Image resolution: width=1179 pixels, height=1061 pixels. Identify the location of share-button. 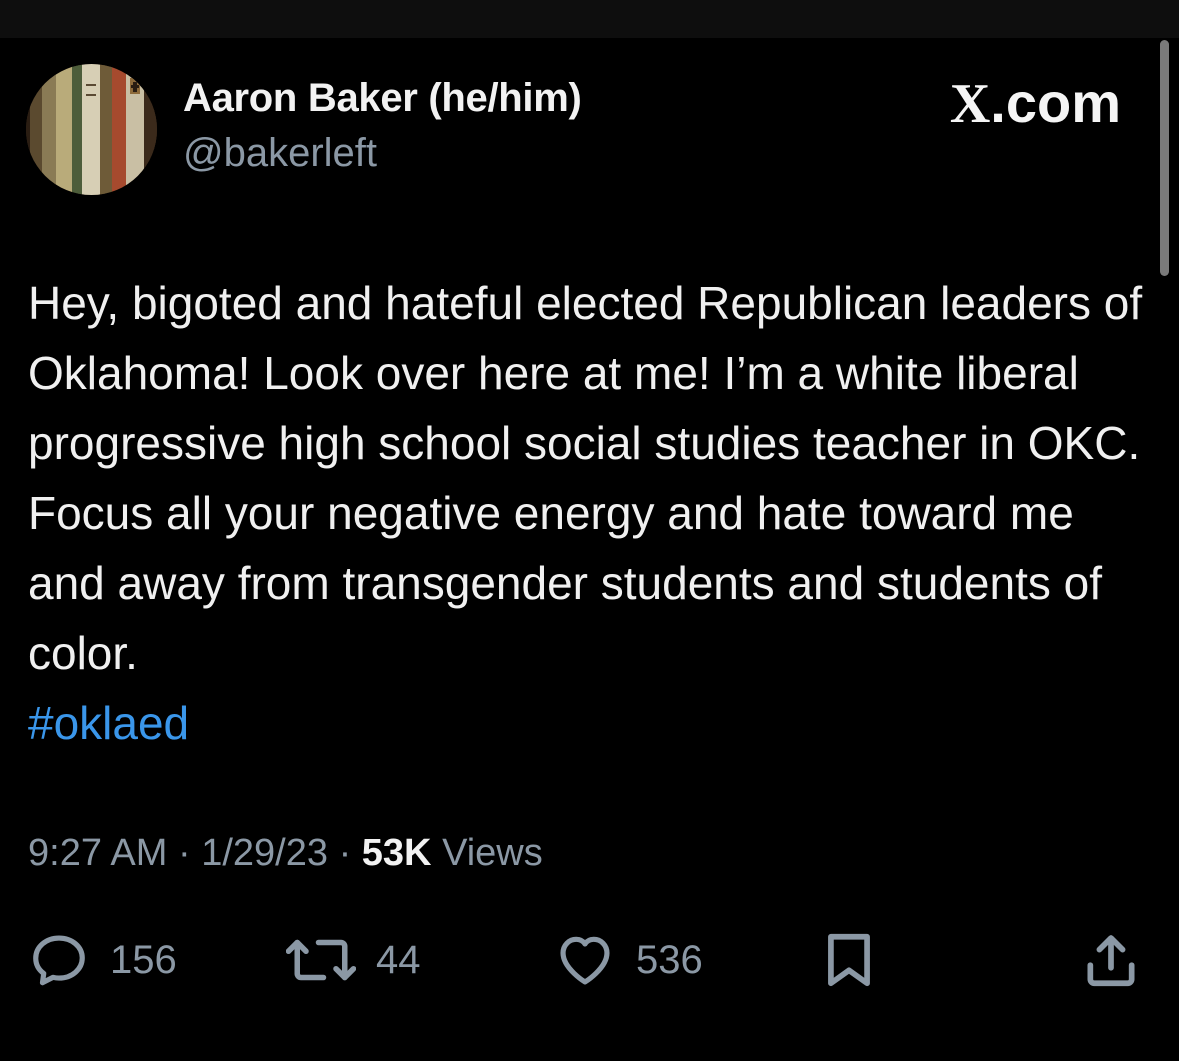
(1111, 960).